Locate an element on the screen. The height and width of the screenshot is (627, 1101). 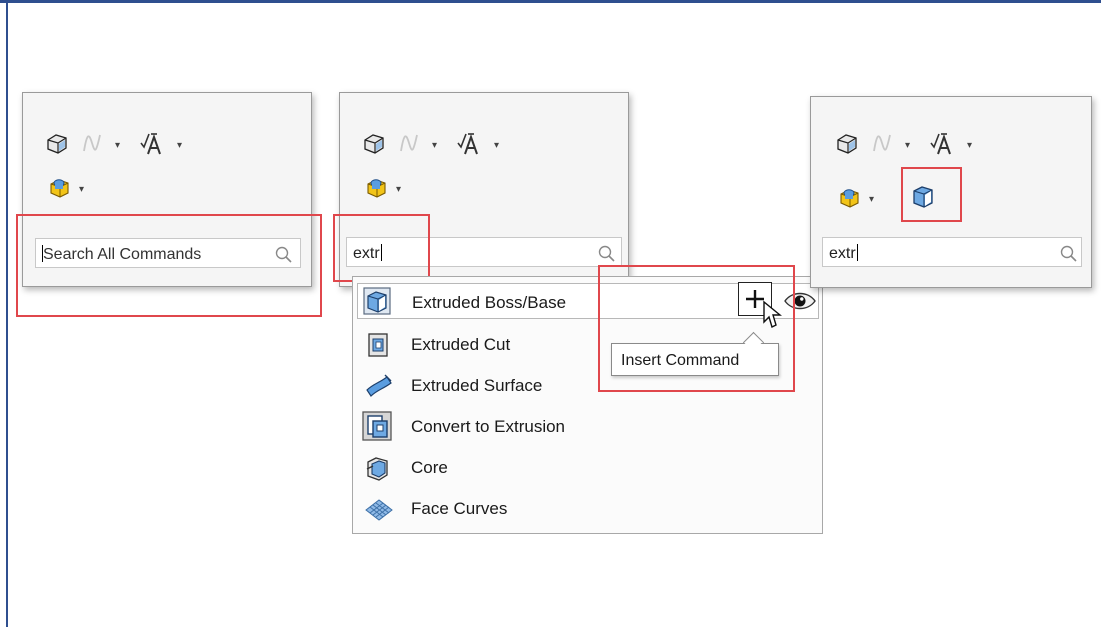
highlight-box-typed-query is located at coordinates (381, 248).